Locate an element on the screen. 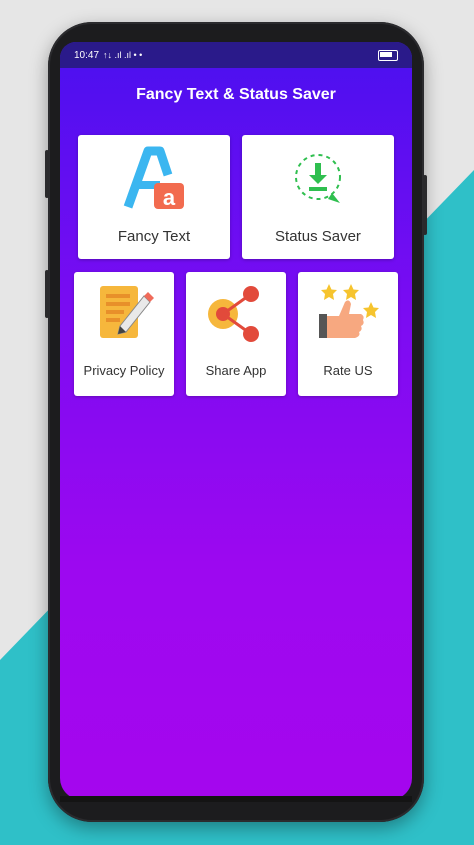 Image resolution: width=474 pixels, height=845 pixels. status-saver-label: Status Saver is located at coordinates (318, 236).